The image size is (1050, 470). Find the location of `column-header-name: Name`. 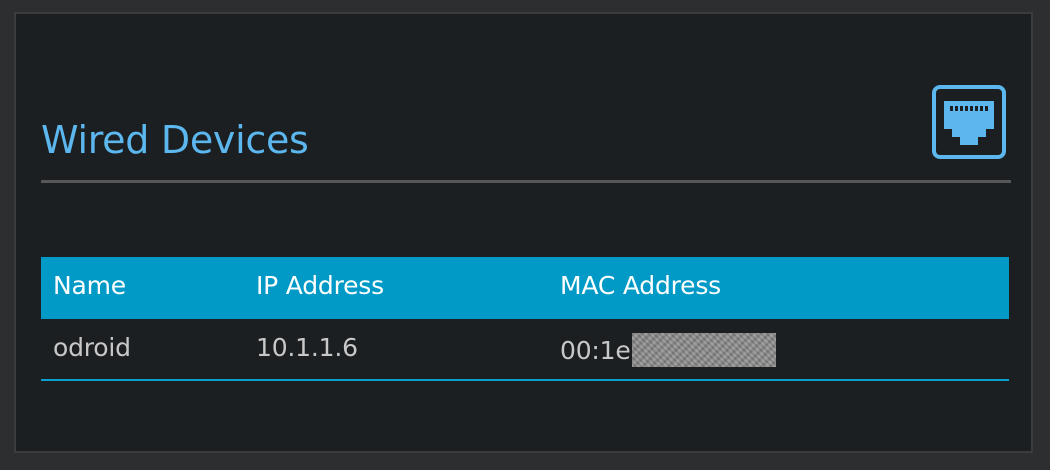

column-header-name: Name is located at coordinates (89, 285).